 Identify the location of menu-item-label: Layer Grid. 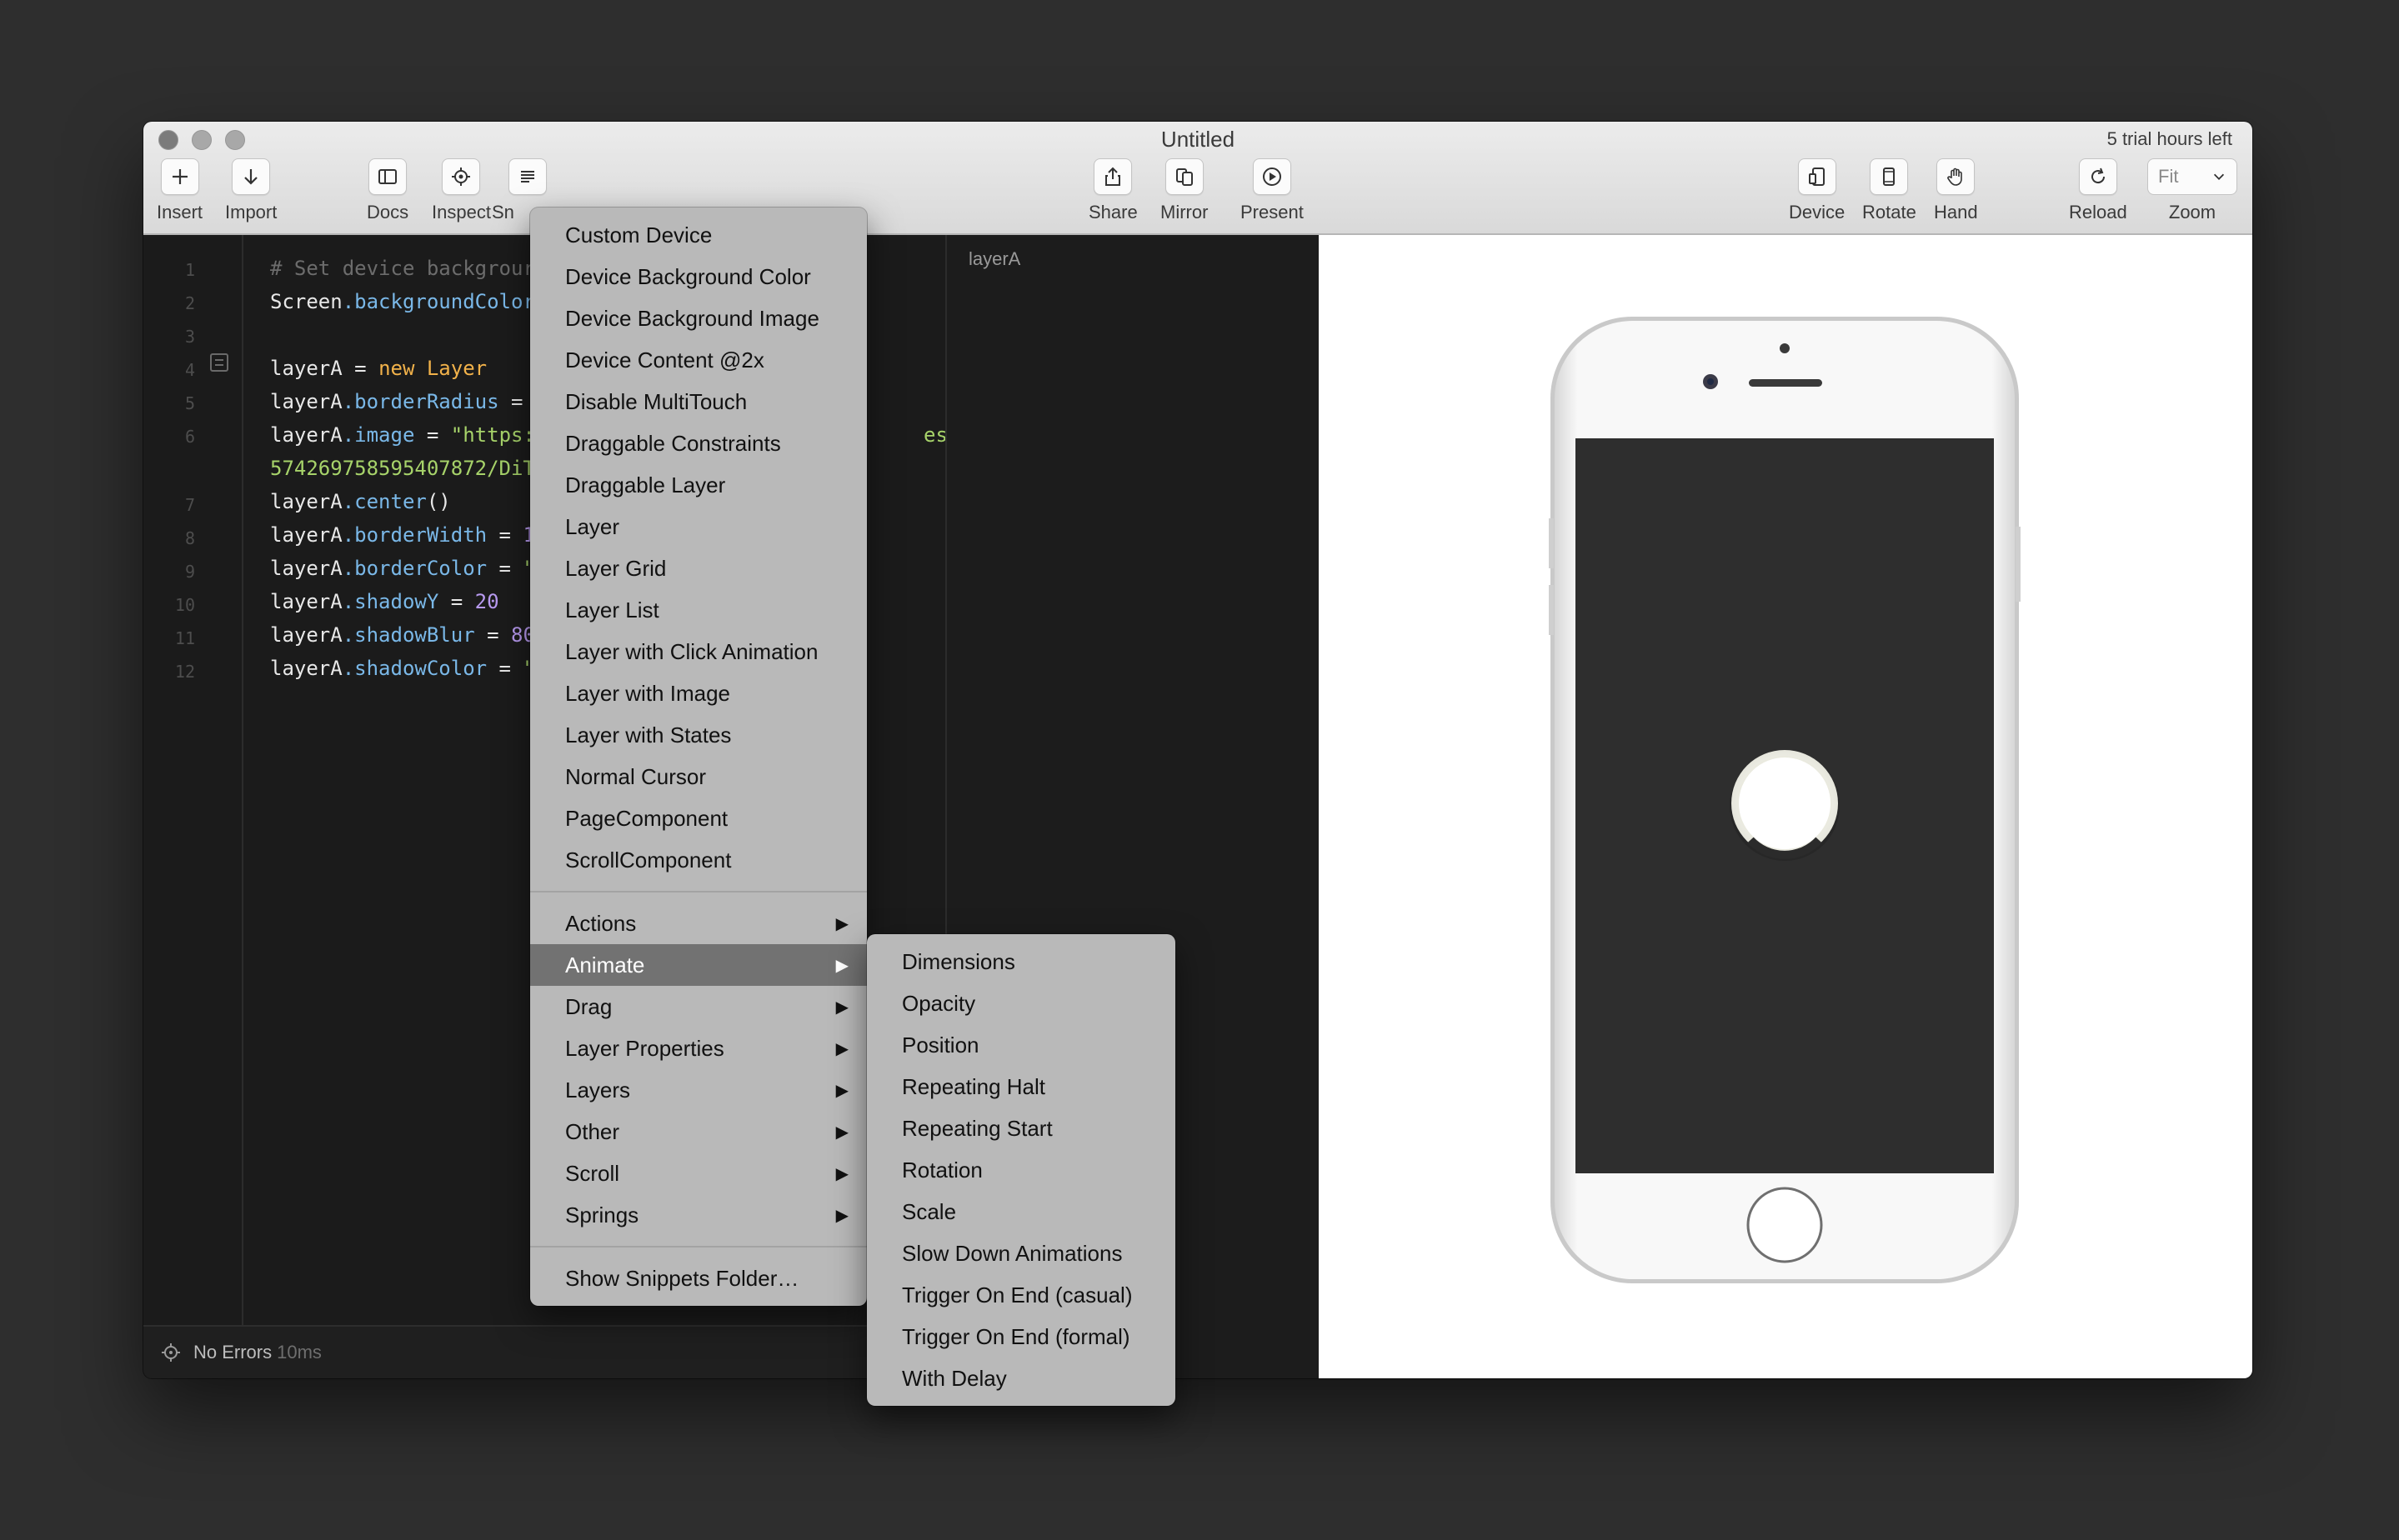
(616, 568).